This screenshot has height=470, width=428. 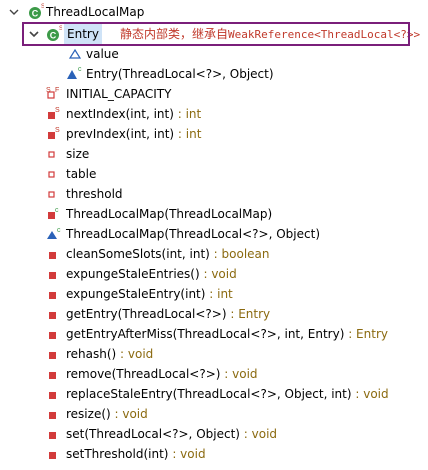 What do you see at coordinates (14, 12) in the screenshot?
I see `collapse-chevron-icon` at bounding box center [14, 12].